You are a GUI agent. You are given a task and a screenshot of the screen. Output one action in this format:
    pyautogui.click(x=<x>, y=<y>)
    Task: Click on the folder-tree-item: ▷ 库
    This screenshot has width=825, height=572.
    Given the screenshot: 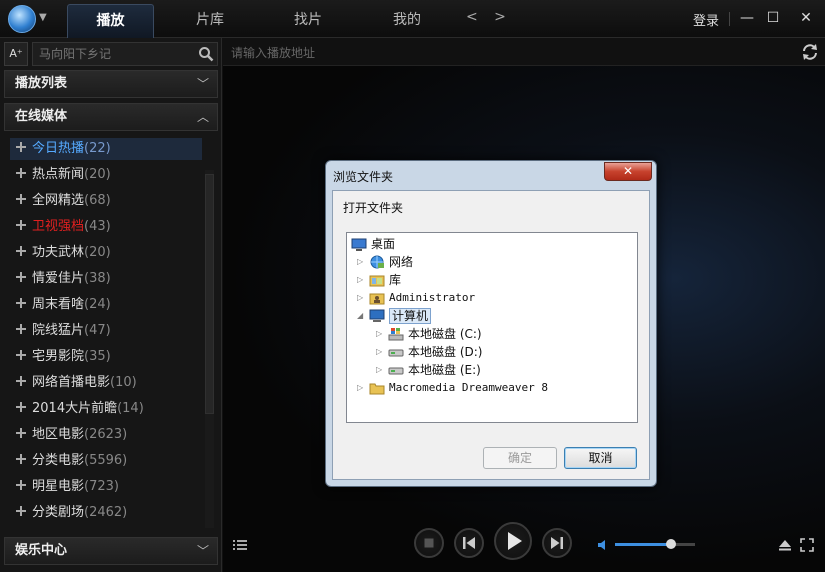 What is the action you would take?
    pyautogui.click(x=492, y=280)
    